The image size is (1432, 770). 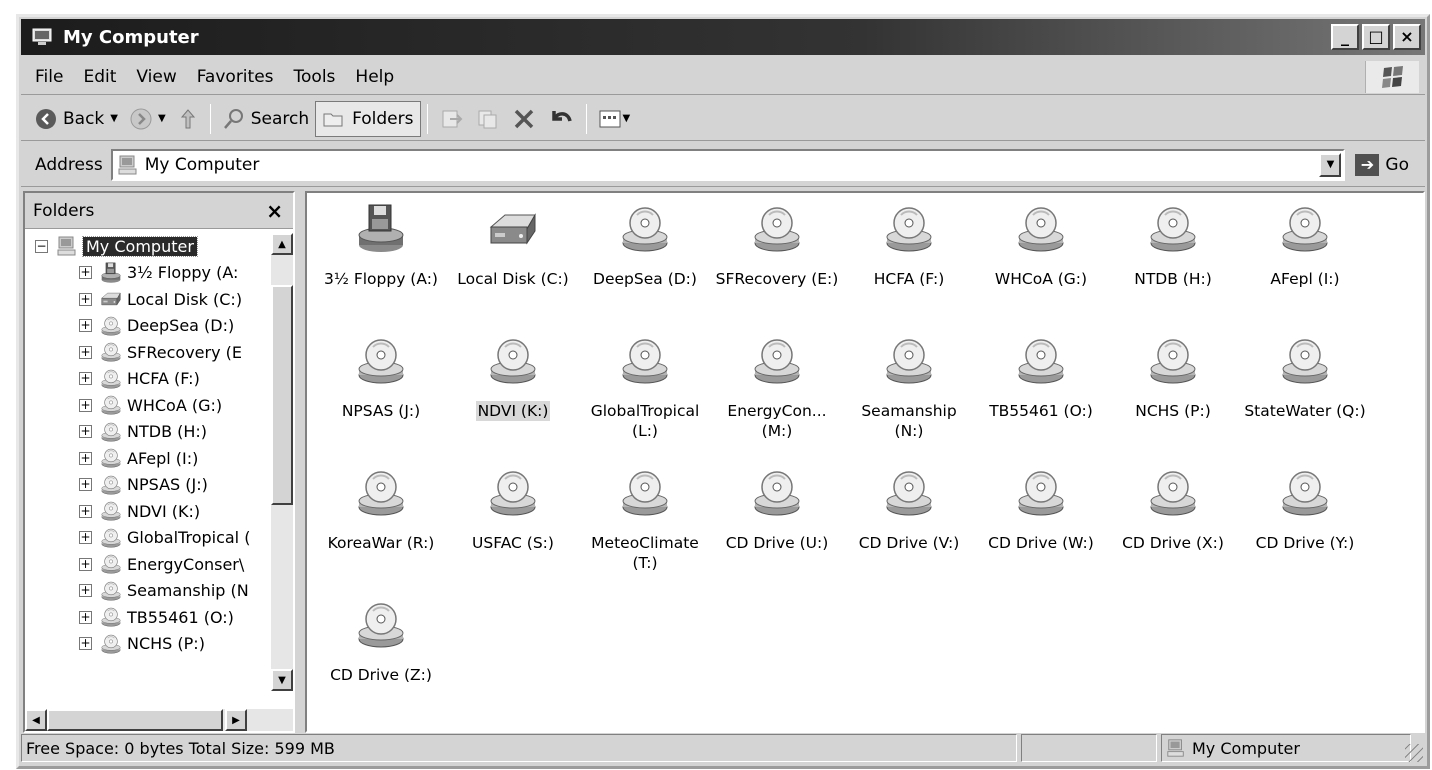 I want to click on maximize-button: □, so click(x=1376, y=37).